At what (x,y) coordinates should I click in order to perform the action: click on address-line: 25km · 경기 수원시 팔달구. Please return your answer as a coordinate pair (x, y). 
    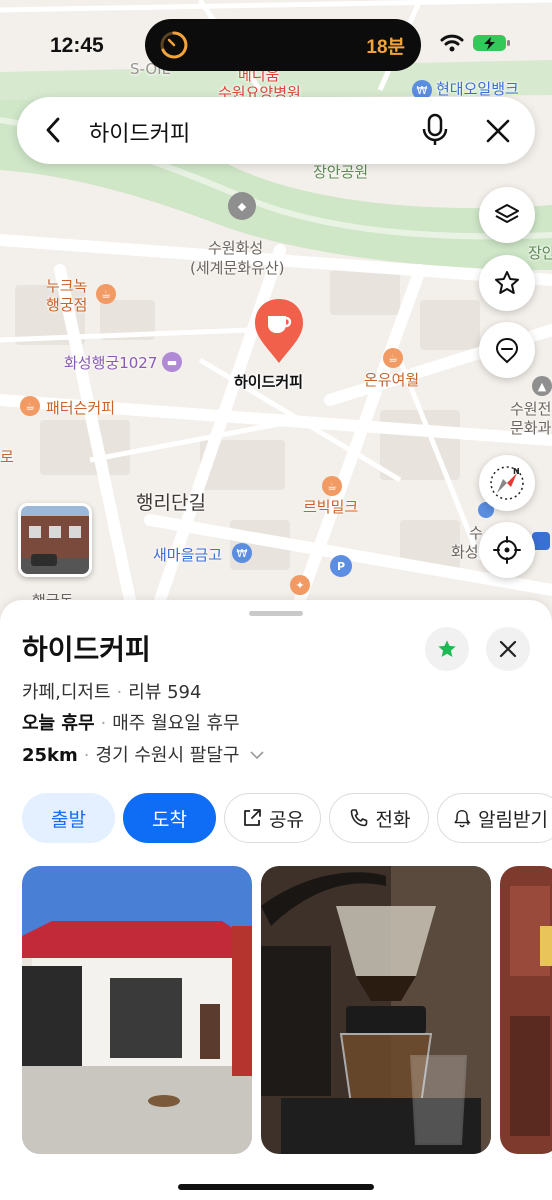
    Looking at the image, I should click on (143, 754).